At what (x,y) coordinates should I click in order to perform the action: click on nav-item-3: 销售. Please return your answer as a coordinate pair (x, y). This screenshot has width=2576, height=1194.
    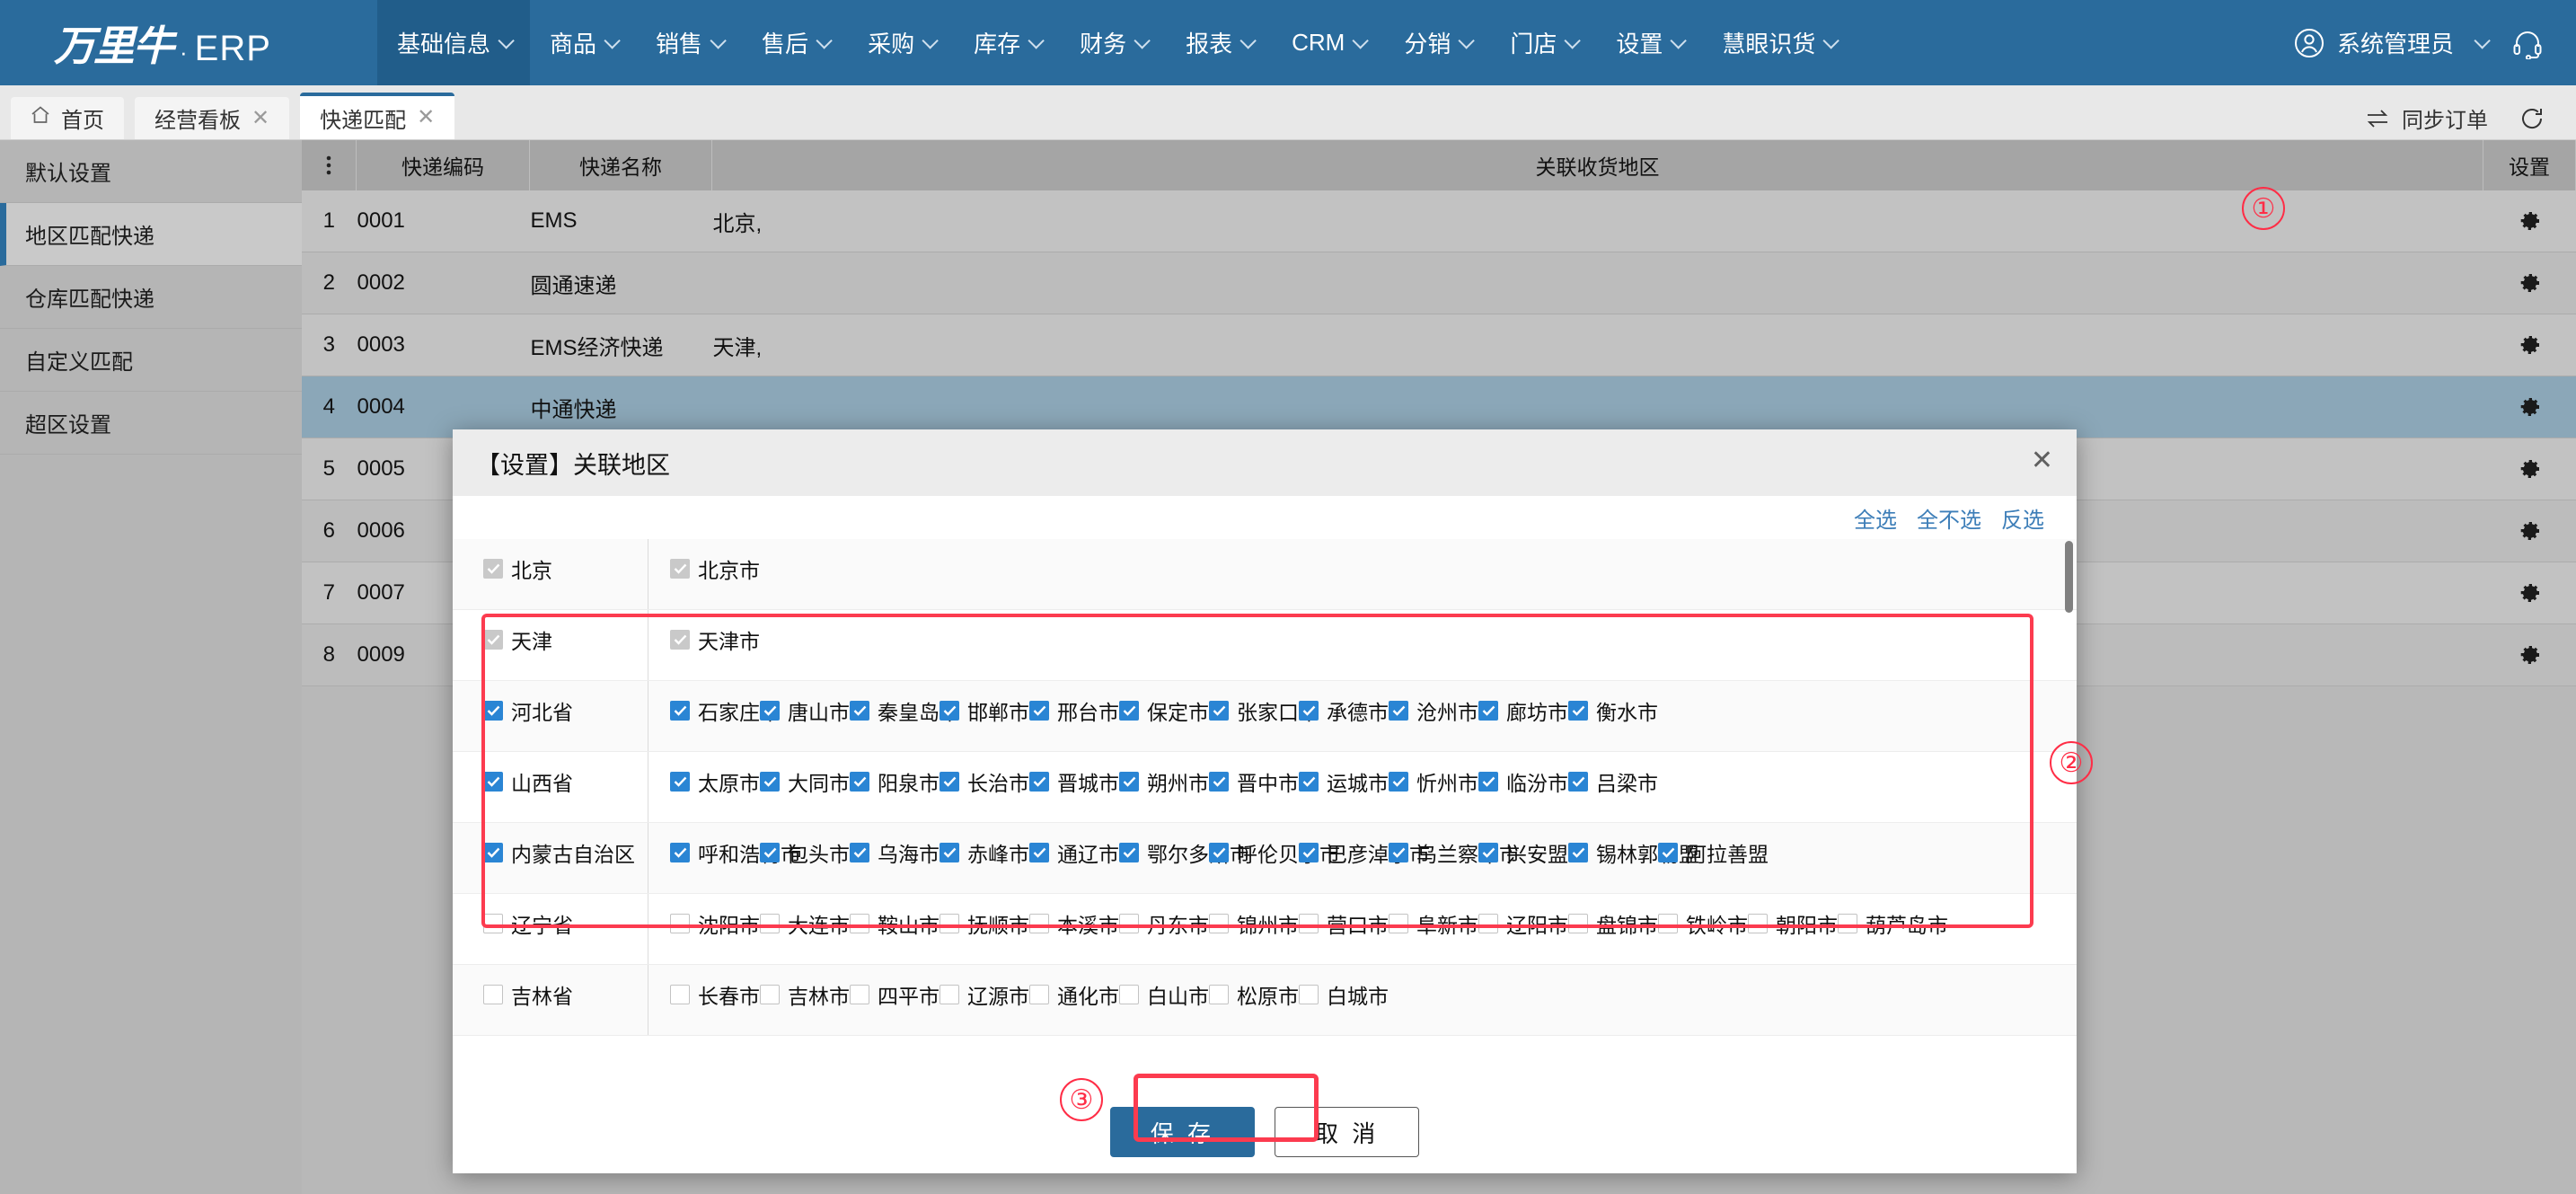
    Looking at the image, I should click on (689, 42).